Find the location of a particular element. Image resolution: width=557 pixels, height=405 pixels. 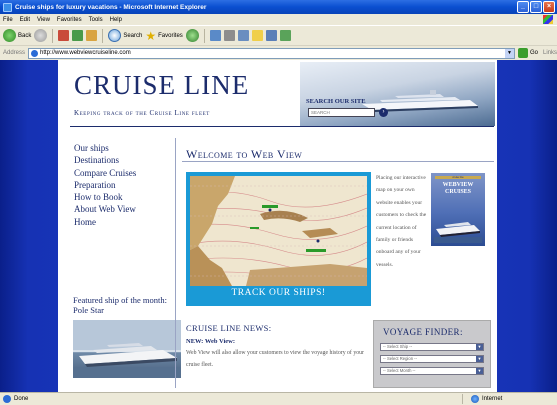

favorites-button: ★ Favorites is located at coordinates (163, 36).